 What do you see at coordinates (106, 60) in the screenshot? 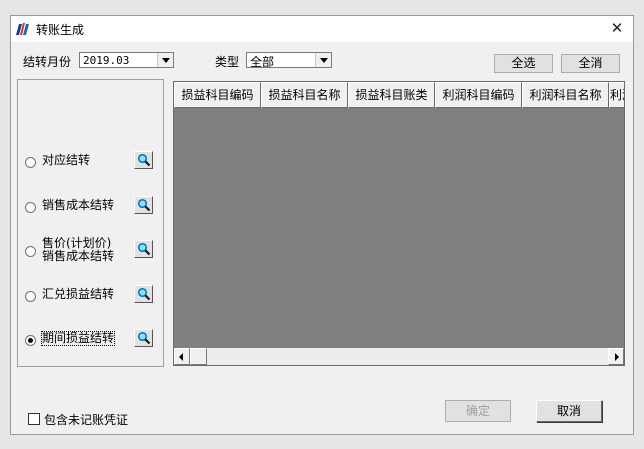
I see `month-value: 2019.03` at bounding box center [106, 60].